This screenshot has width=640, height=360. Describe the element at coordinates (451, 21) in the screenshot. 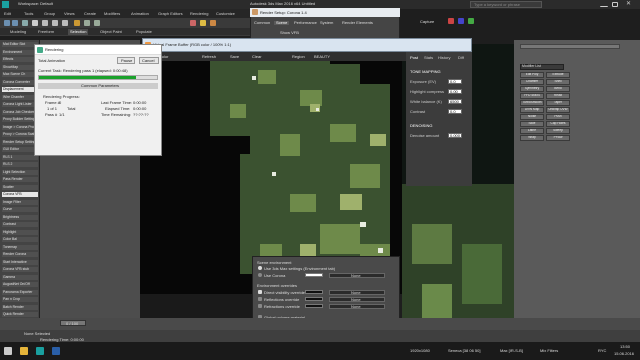

I see `axis-x-icon` at that location.